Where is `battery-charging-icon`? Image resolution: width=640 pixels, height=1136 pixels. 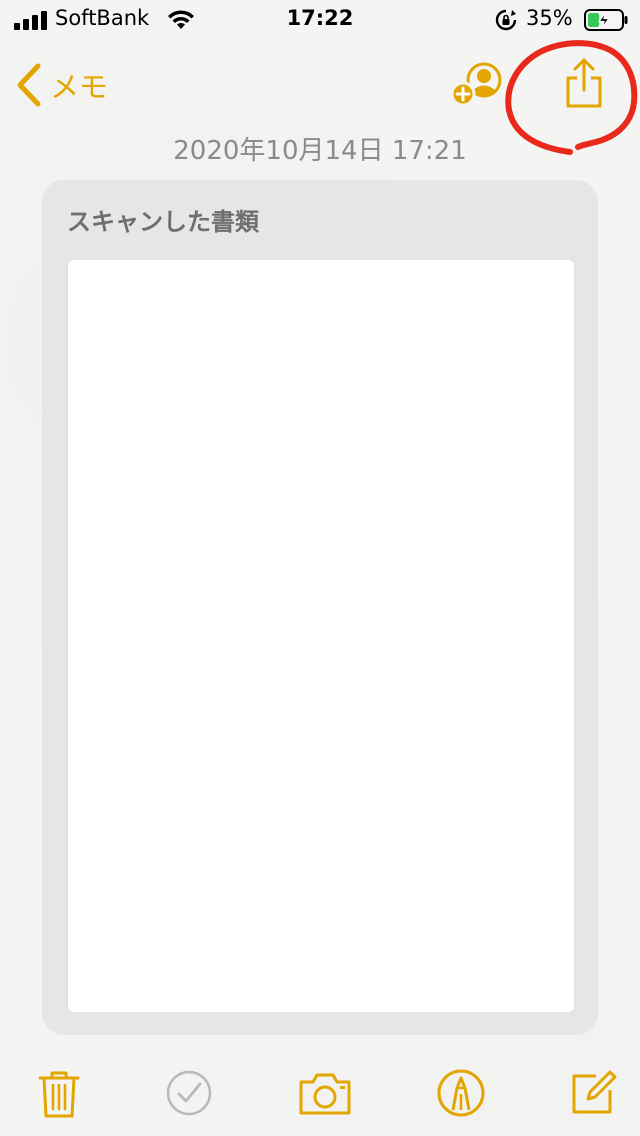
battery-charging-icon is located at coordinates (606, 20).